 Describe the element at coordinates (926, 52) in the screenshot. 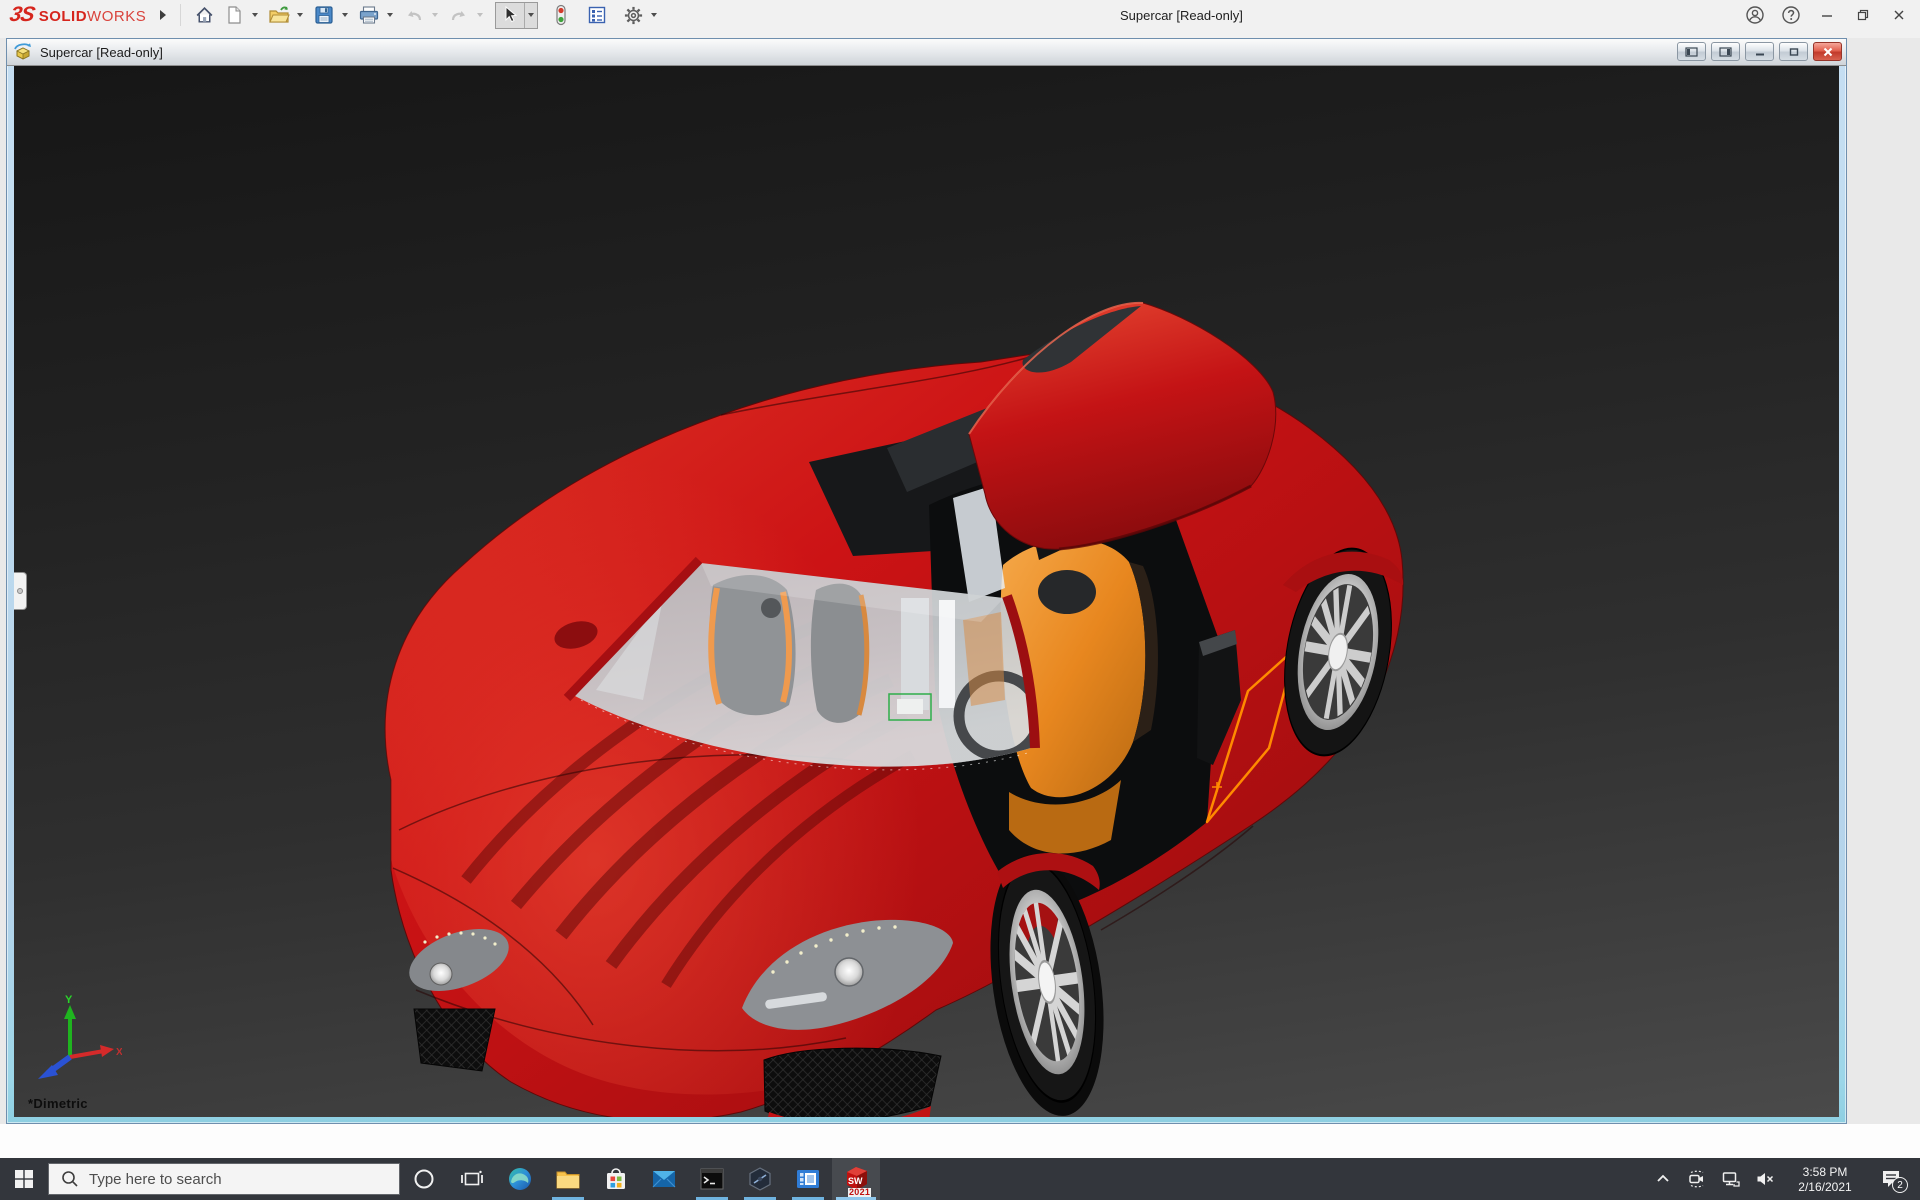

I see `document-titlebar: Supercar [Read-only]` at that location.